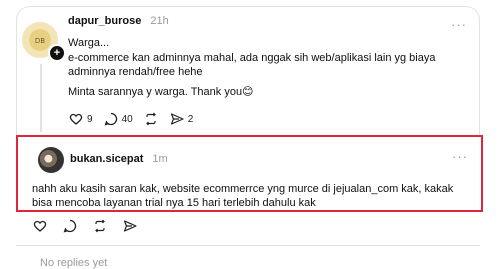 This screenshot has width=500, height=269. What do you see at coordinates (85, 226) in the screenshot?
I see `reply-actions` at bounding box center [85, 226].